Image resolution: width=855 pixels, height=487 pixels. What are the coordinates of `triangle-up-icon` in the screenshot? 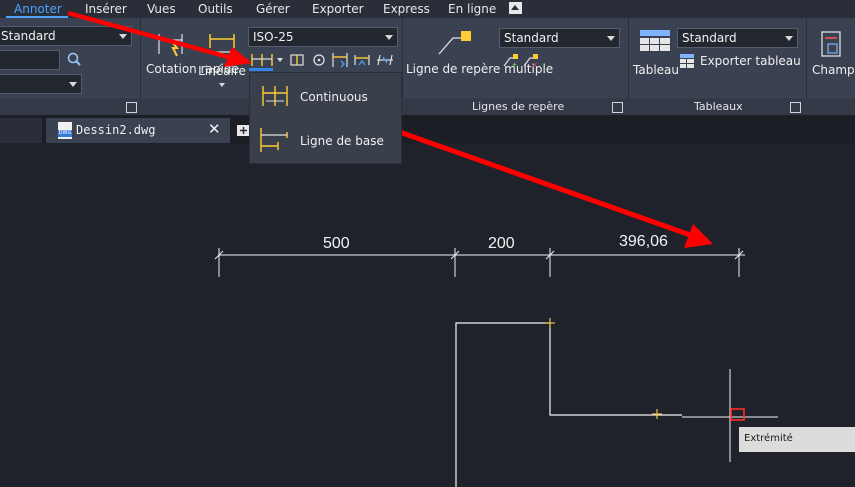 It's located at (515, 7).